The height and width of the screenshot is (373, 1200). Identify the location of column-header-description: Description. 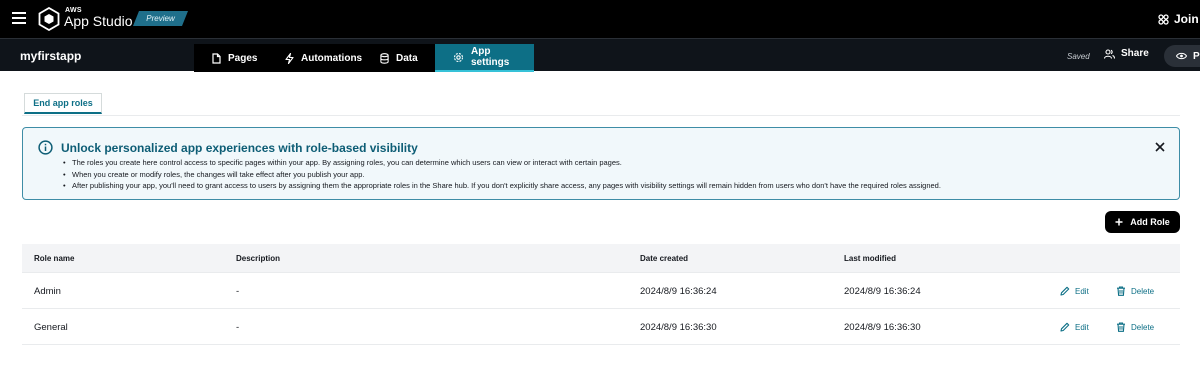
(258, 258).